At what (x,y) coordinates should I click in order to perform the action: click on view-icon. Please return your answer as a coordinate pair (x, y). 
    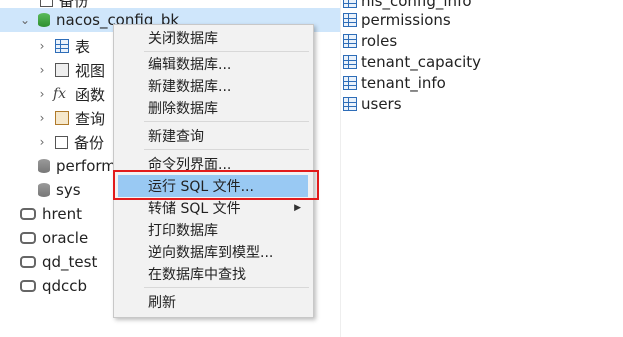
    Looking at the image, I should click on (62, 70).